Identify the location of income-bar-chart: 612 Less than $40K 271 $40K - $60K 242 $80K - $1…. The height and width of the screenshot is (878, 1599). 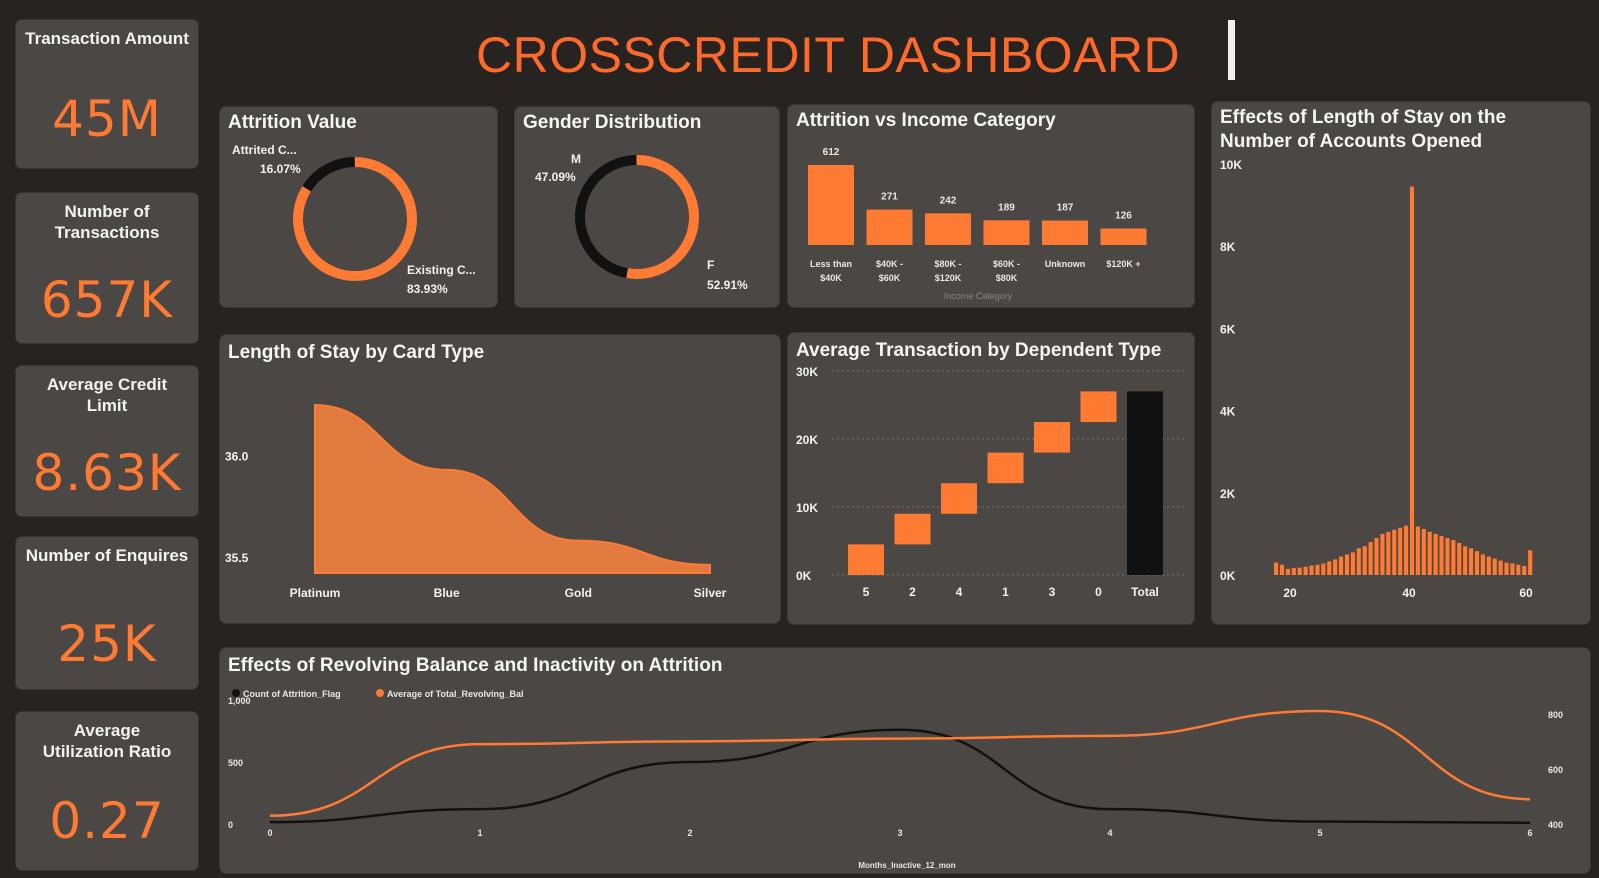
(977, 224).